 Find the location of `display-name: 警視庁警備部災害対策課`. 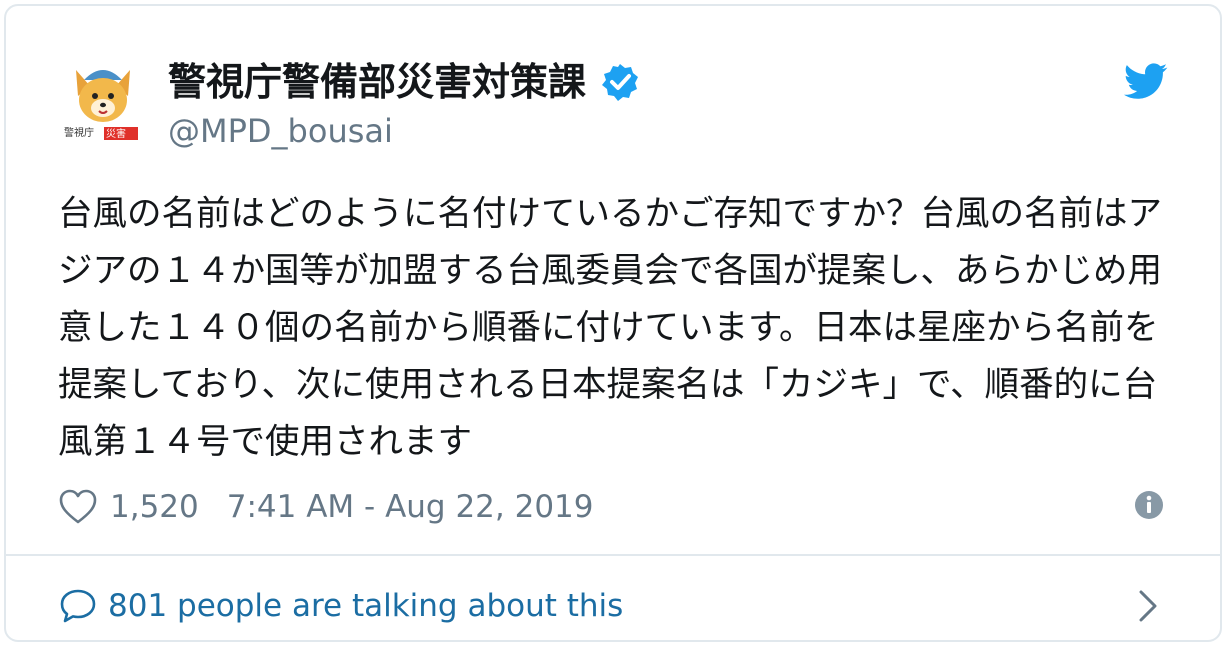

display-name: 警視庁警備部災害対策課 is located at coordinates (377, 82).